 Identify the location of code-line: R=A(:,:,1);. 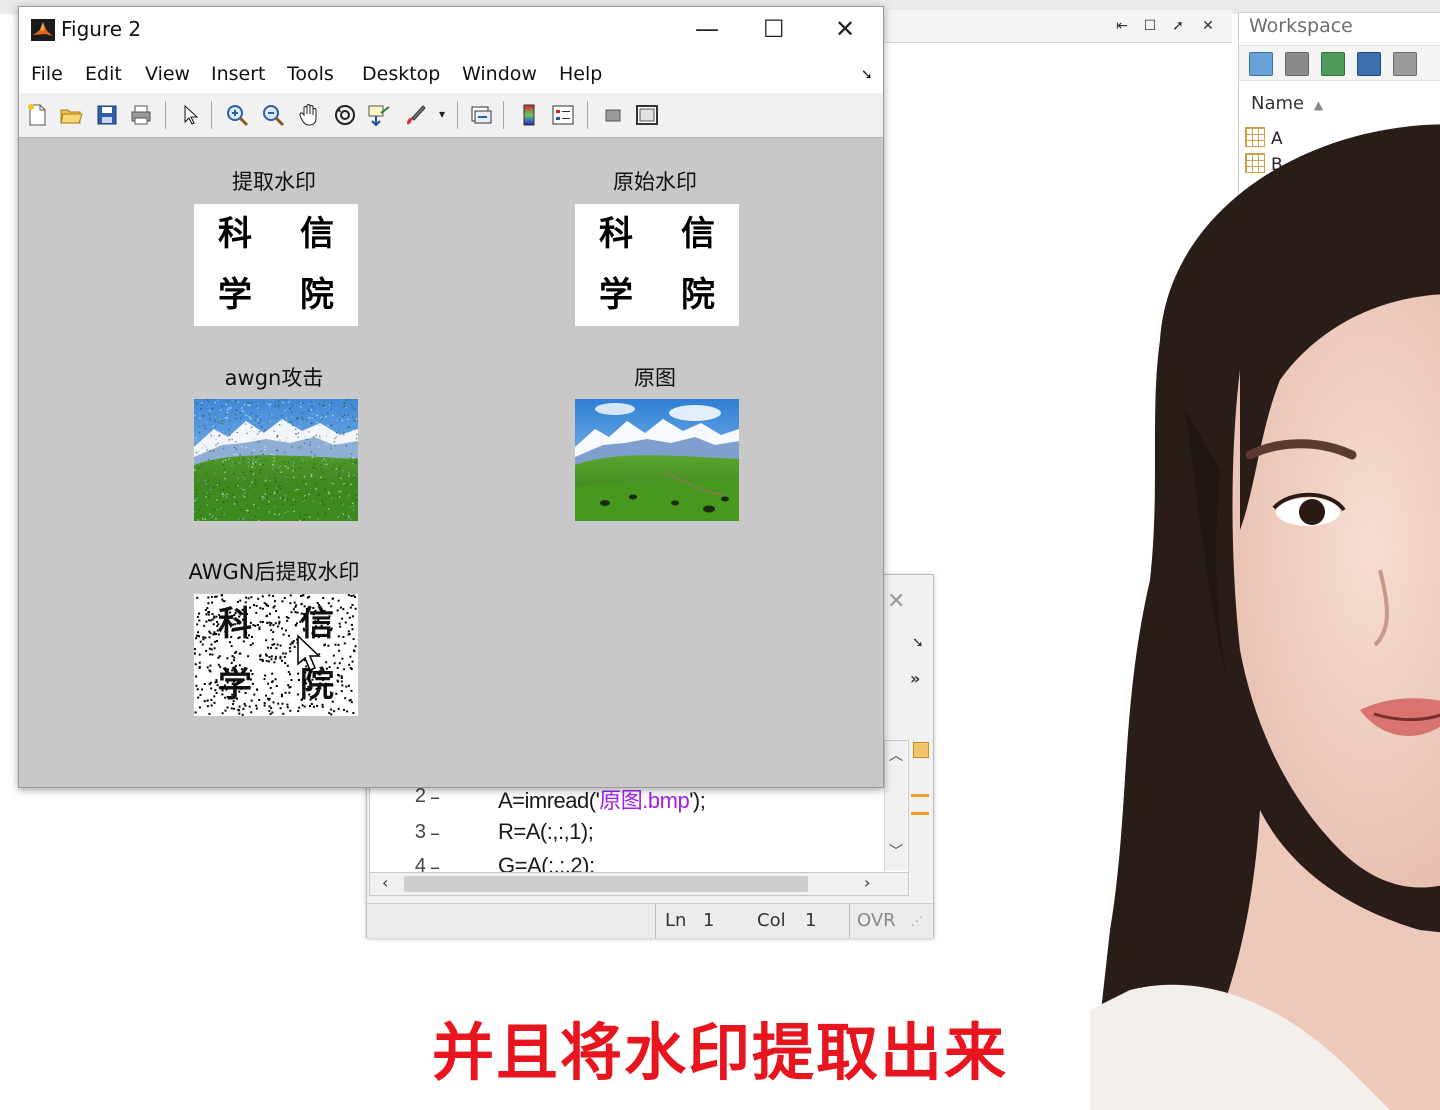
(546, 832).